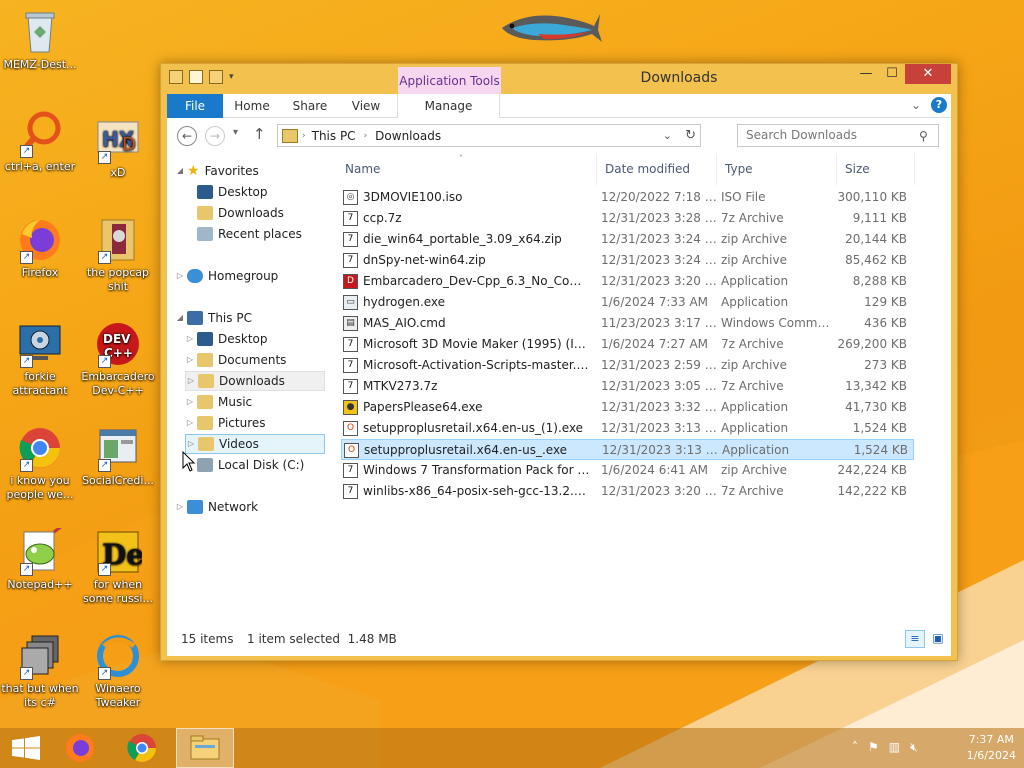 Image resolution: width=1024 pixels, height=768 pixels. I want to click on title-bar: ▾ Application Tools Downloads — ☐ ✕, so click(559, 79).